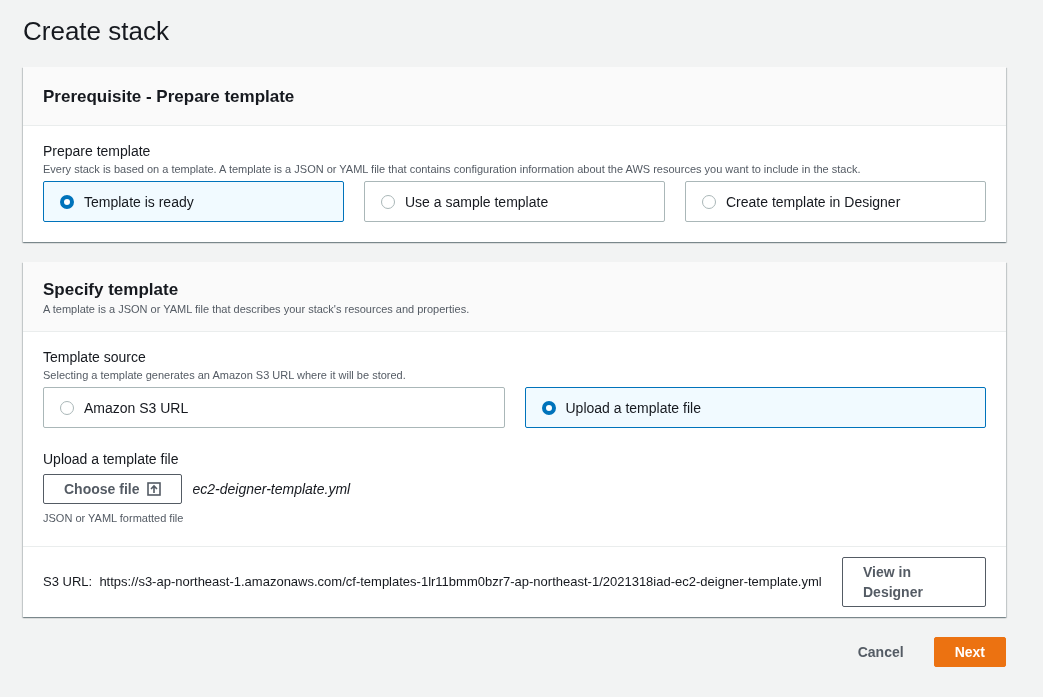  What do you see at coordinates (113, 489) in the screenshot?
I see `choose-file-button: Choose file` at bounding box center [113, 489].